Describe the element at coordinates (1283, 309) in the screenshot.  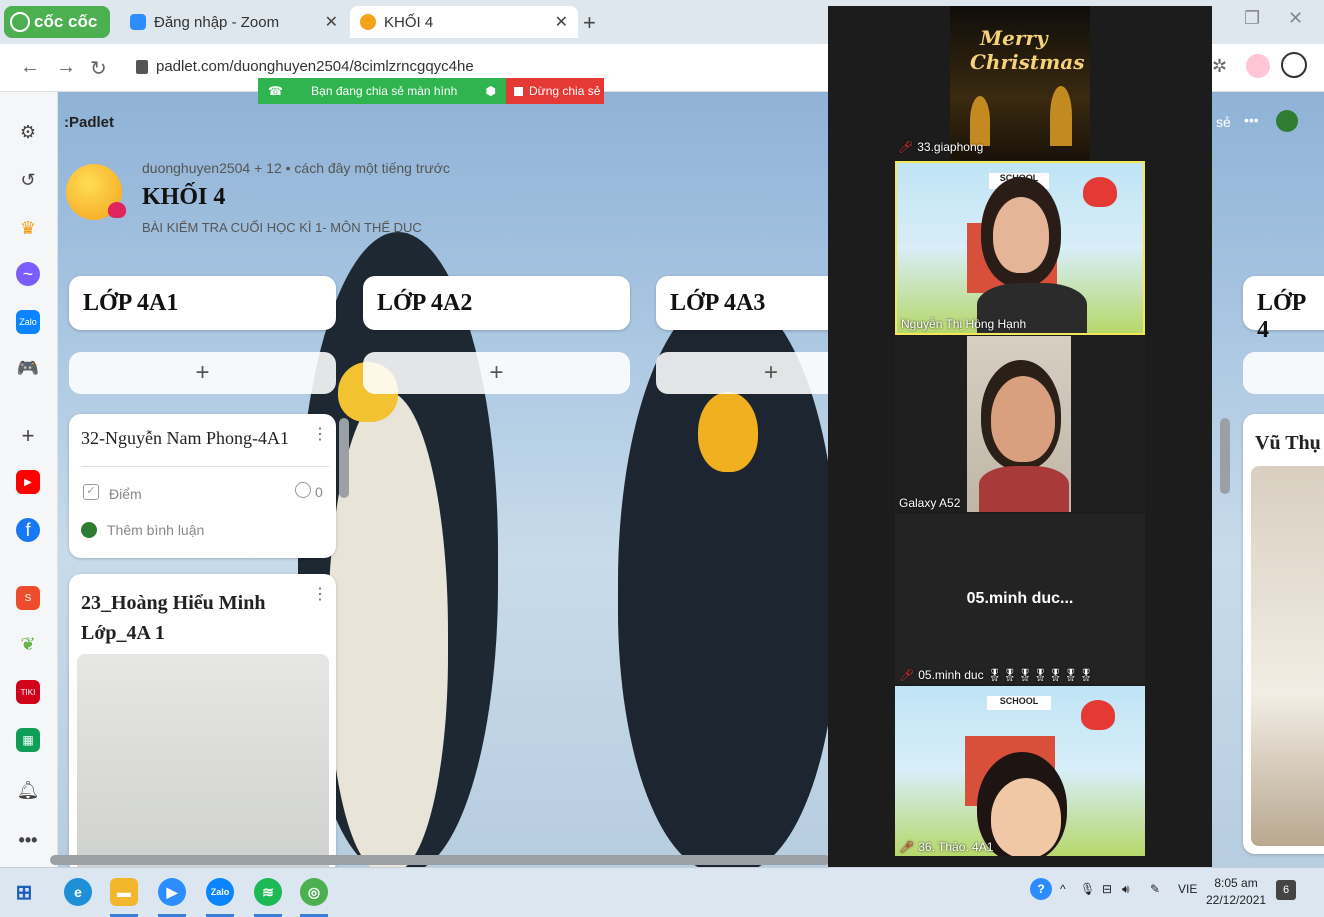
I see `column-header-4-partial: LỚP 4` at that location.